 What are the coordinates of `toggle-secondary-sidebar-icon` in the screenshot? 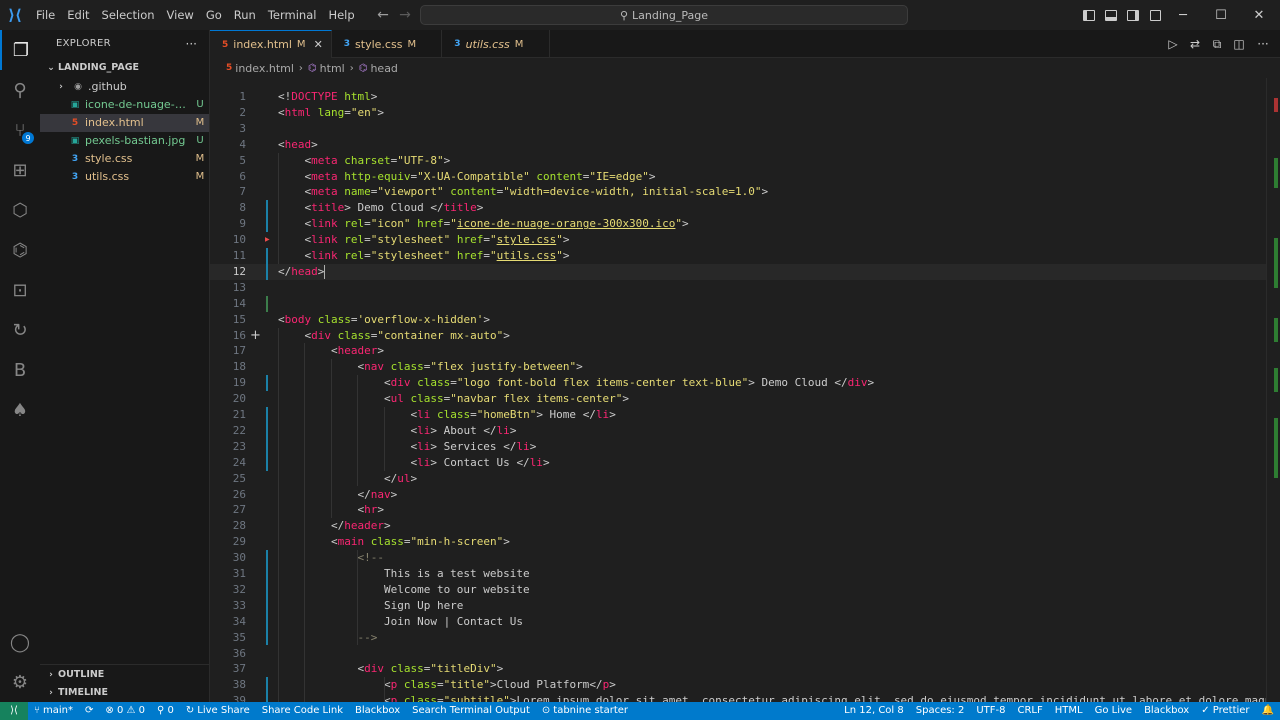 It's located at (1133, 15).